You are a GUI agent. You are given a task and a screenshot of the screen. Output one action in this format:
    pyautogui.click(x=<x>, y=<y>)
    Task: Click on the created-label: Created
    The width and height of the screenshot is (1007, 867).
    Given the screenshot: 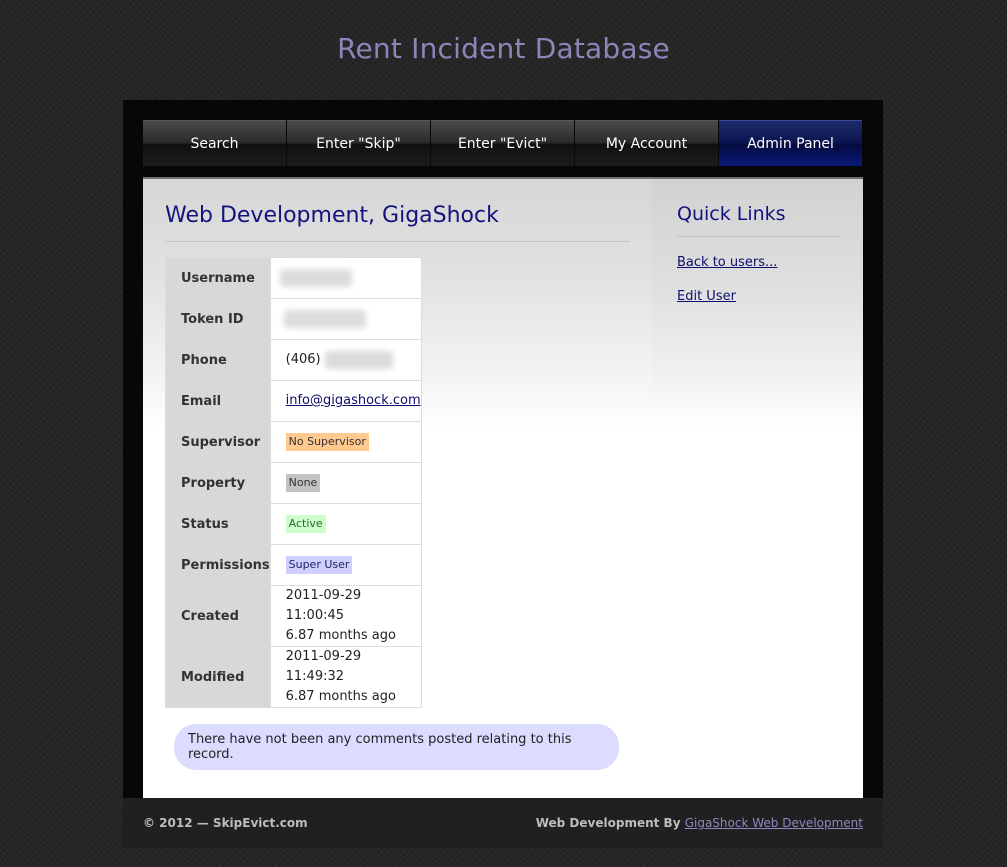 What is the action you would take?
    pyautogui.click(x=218, y=616)
    